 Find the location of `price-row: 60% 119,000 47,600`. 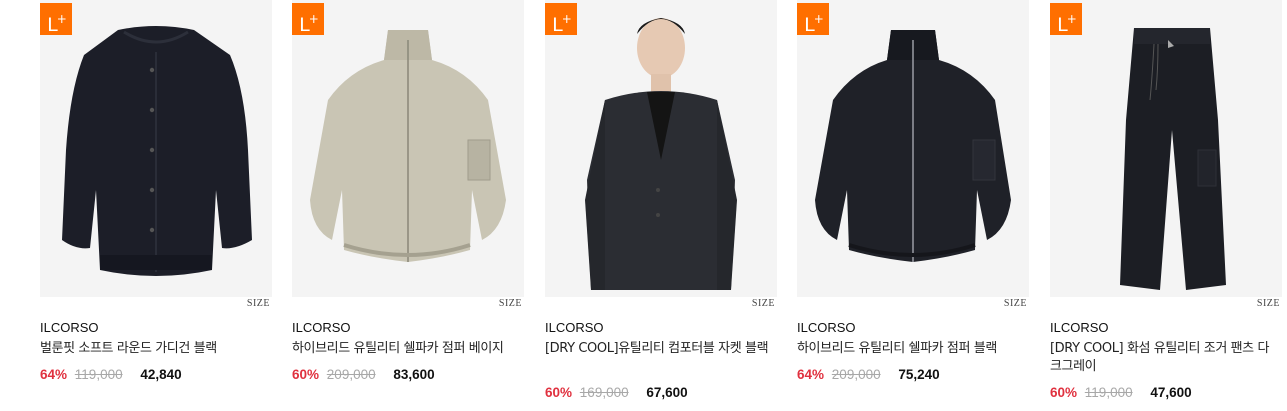

price-row: 60% 119,000 47,600 is located at coordinates (1121, 392).